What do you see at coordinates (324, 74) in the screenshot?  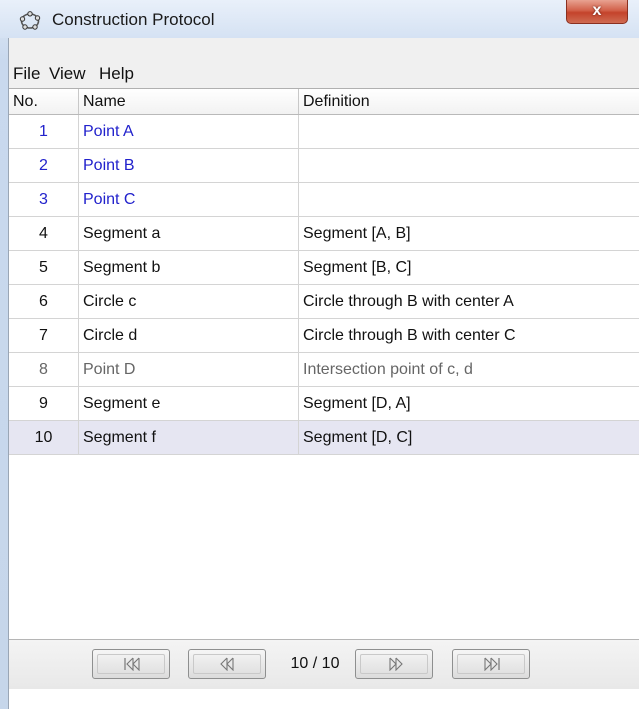 I see `menu-bar: File View Help` at bounding box center [324, 74].